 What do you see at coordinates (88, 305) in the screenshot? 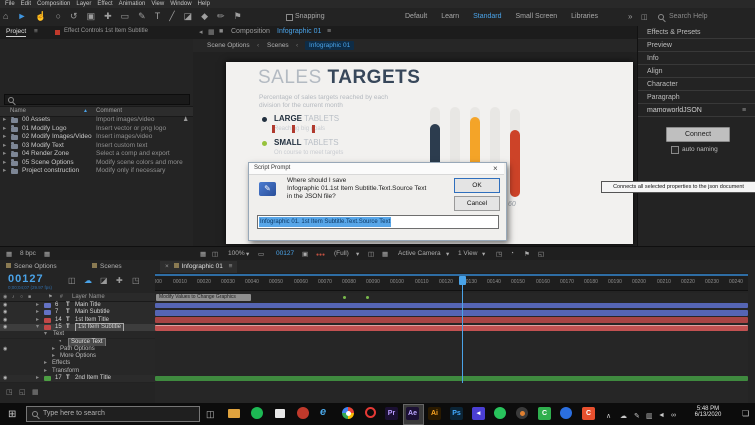
I see `layer-name: Main Title` at bounding box center [88, 305].